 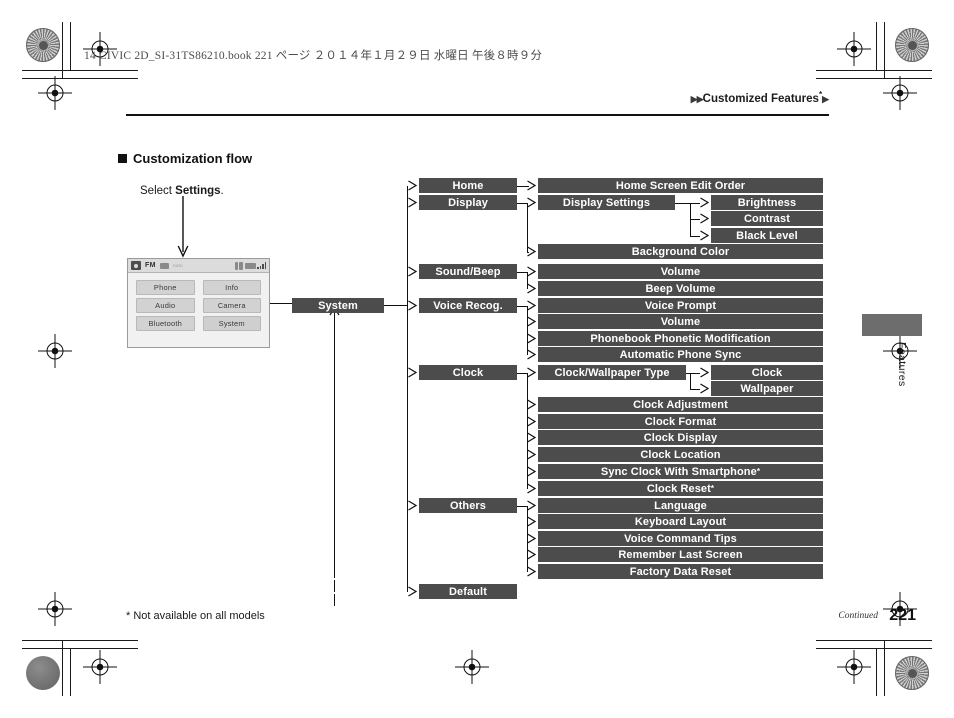 I want to click on flow-box-clock-adjustment: Clock Adjustment, so click(x=680, y=404).